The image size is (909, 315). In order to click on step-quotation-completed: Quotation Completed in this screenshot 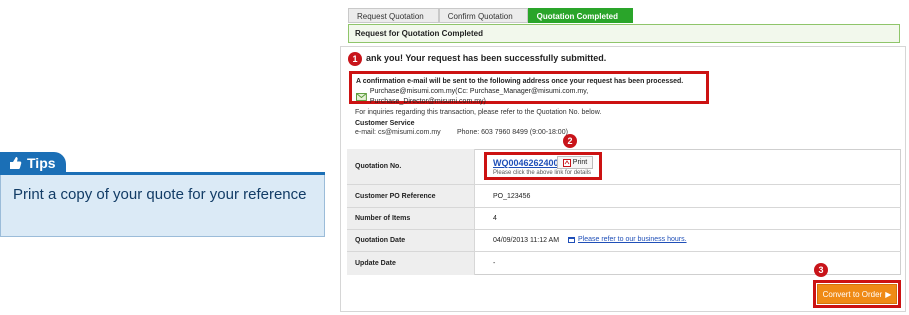, I will do `click(580, 15)`.